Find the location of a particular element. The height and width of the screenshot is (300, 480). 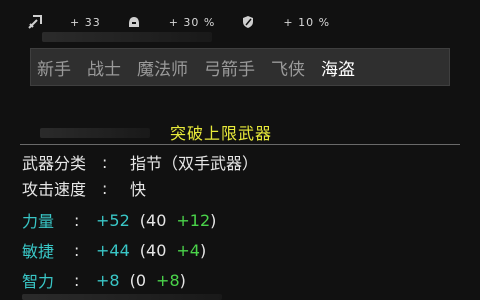

stat-summary-row: + 33 + 30 % + 10 % is located at coordinates (192, 22).